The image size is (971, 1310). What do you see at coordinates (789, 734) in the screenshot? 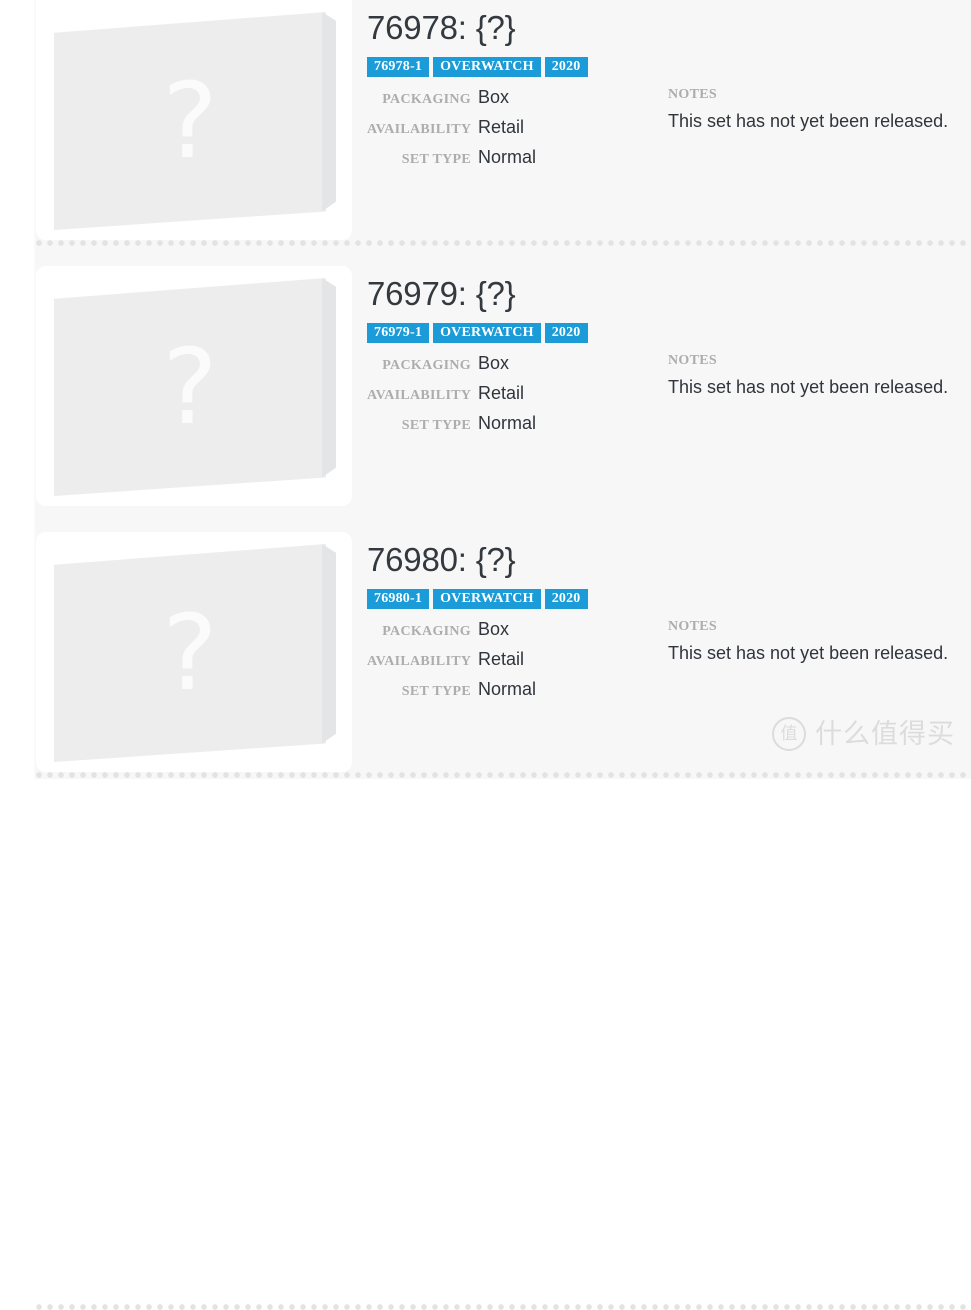
I see `watermark-logo-icon: 值` at bounding box center [789, 734].